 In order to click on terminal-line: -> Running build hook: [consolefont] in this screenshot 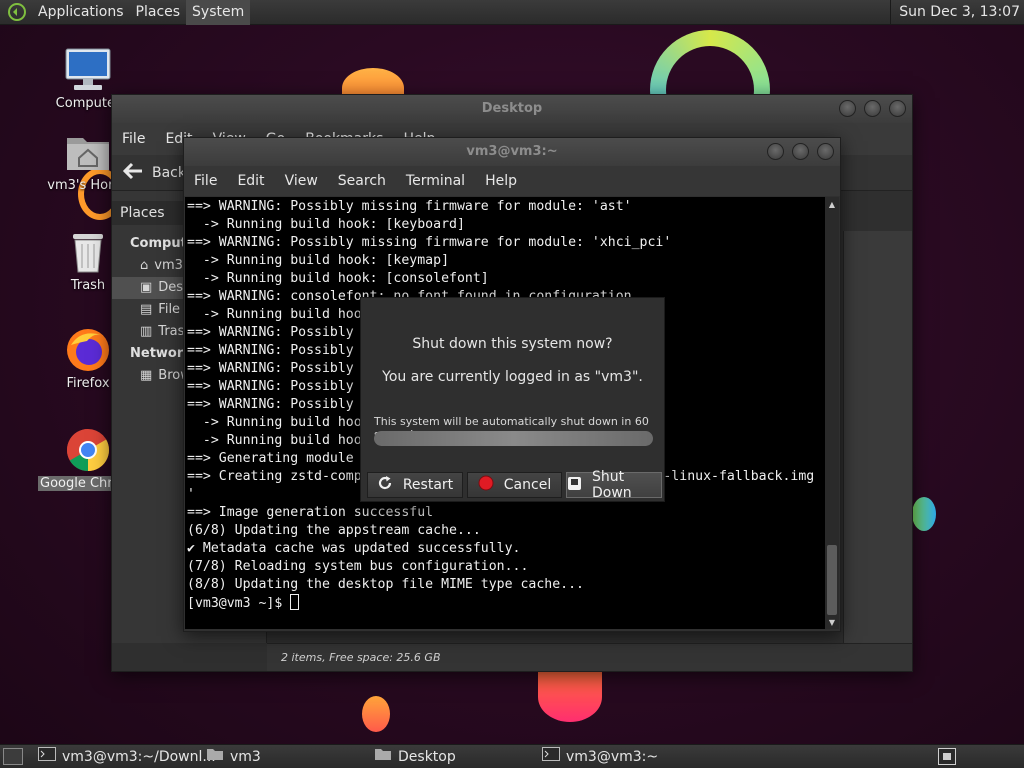, I will do `click(338, 278)`.